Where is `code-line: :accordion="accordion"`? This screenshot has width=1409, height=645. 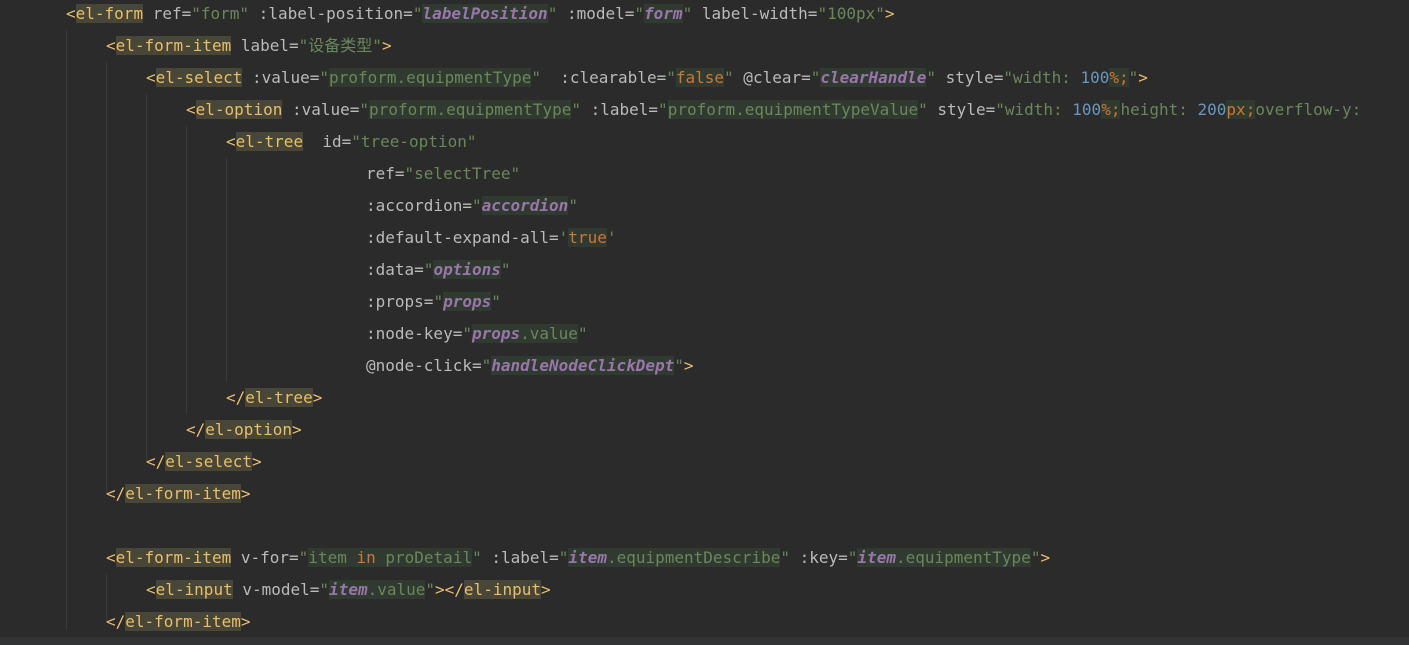
code-line: :accordion="accordion" is located at coordinates (472, 206).